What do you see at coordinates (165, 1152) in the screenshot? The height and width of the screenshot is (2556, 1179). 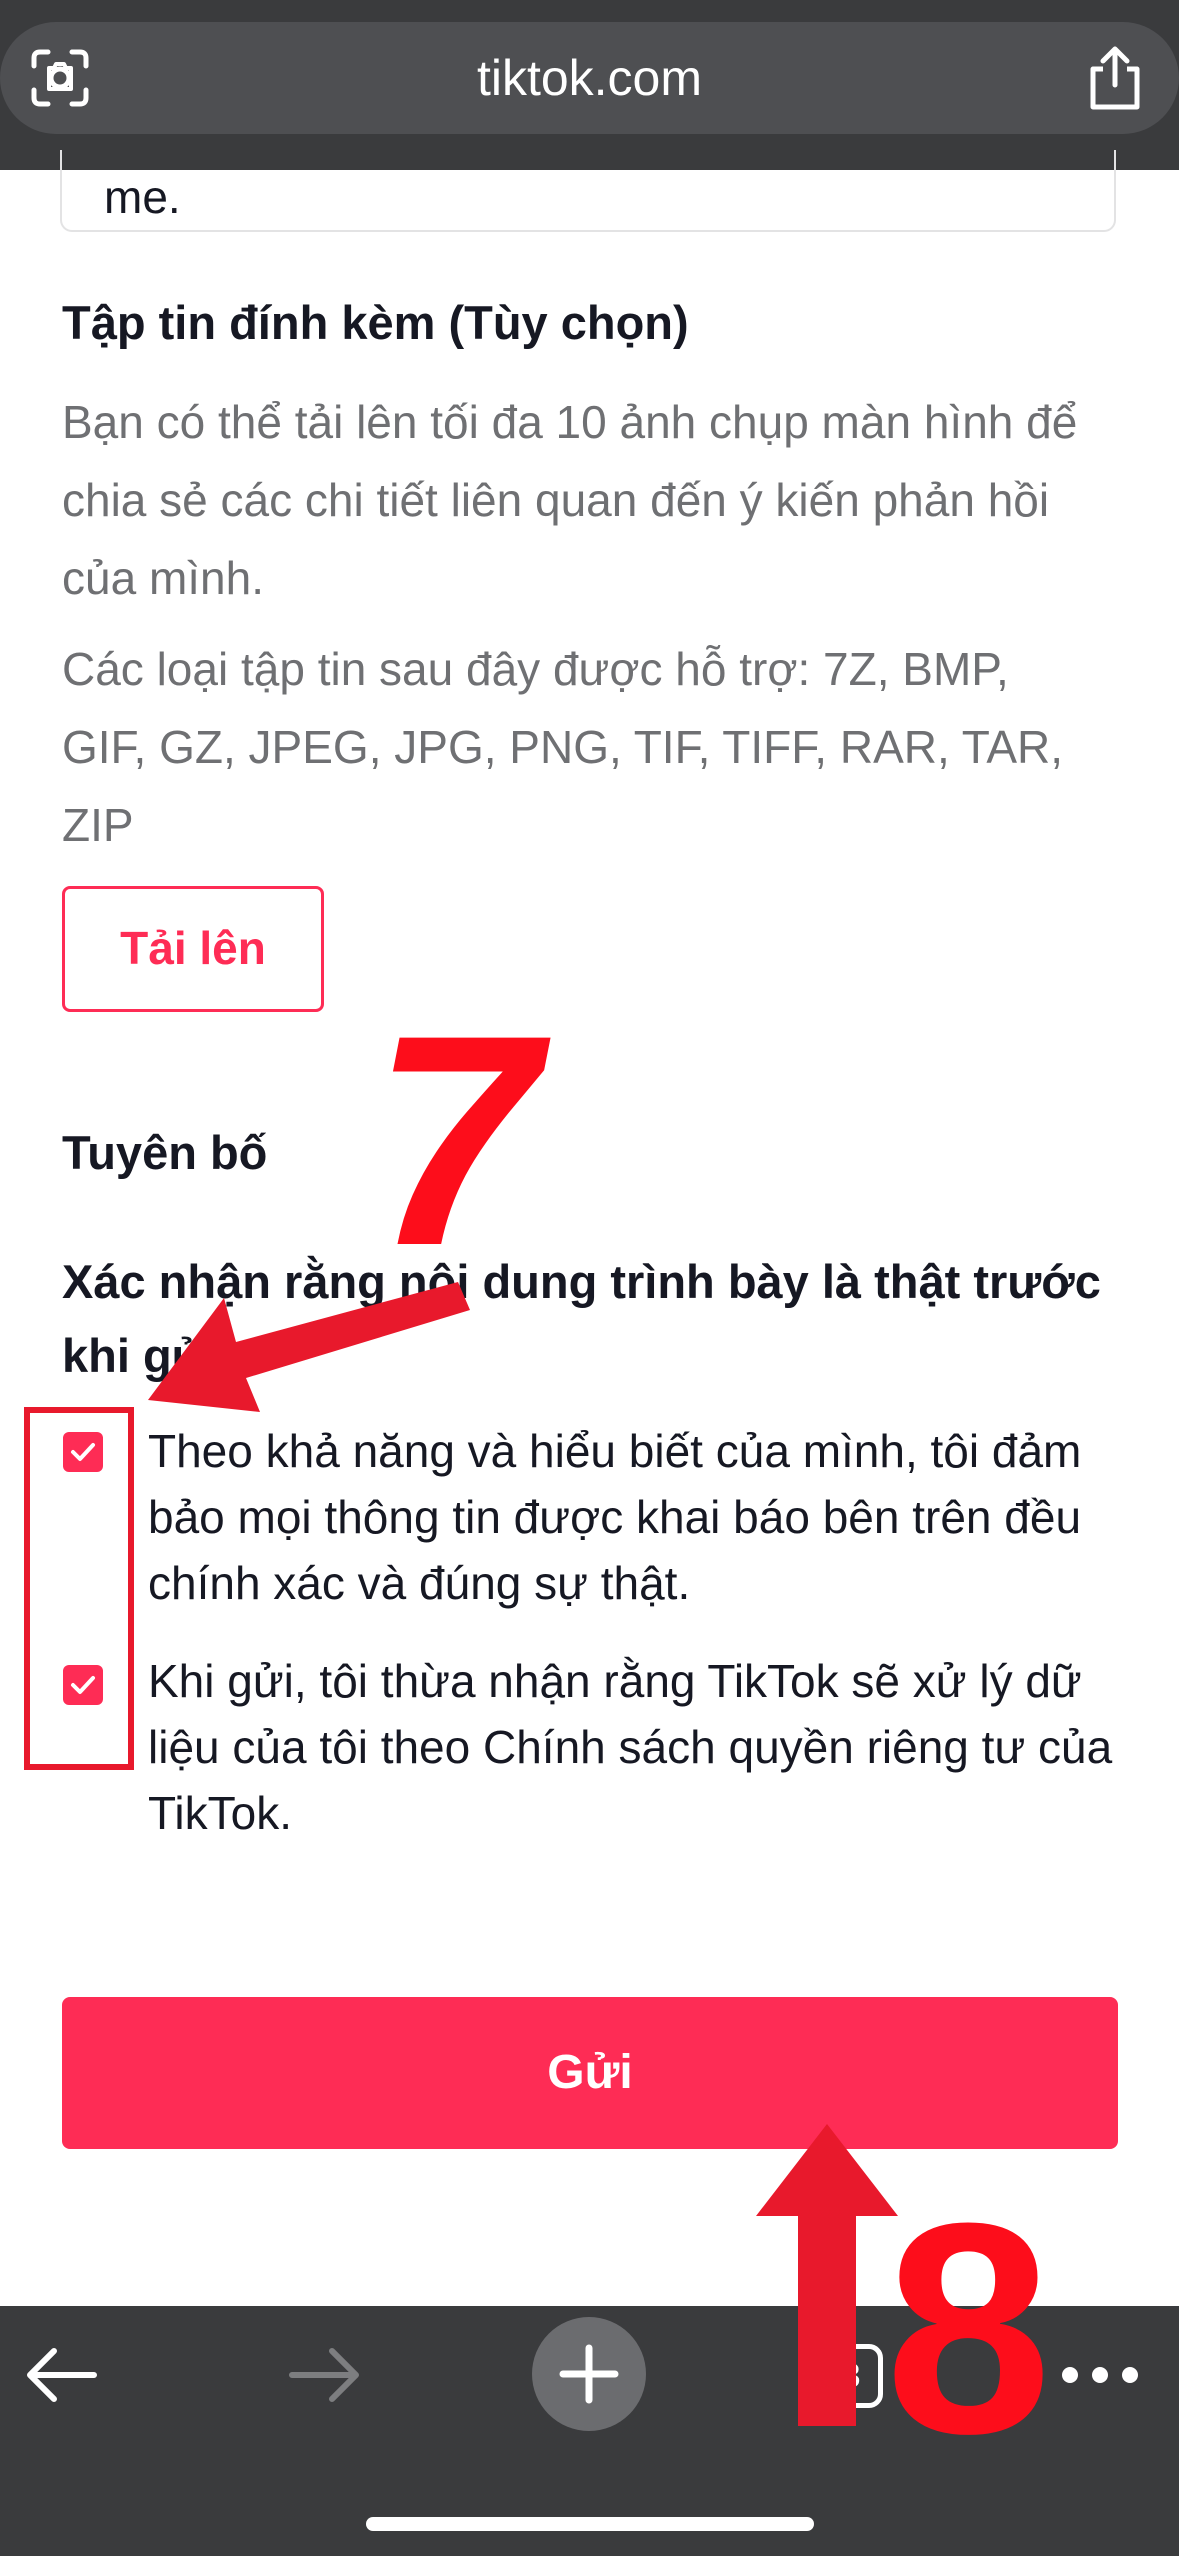 I see `declaration-heading: Tuyên bố` at bounding box center [165, 1152].